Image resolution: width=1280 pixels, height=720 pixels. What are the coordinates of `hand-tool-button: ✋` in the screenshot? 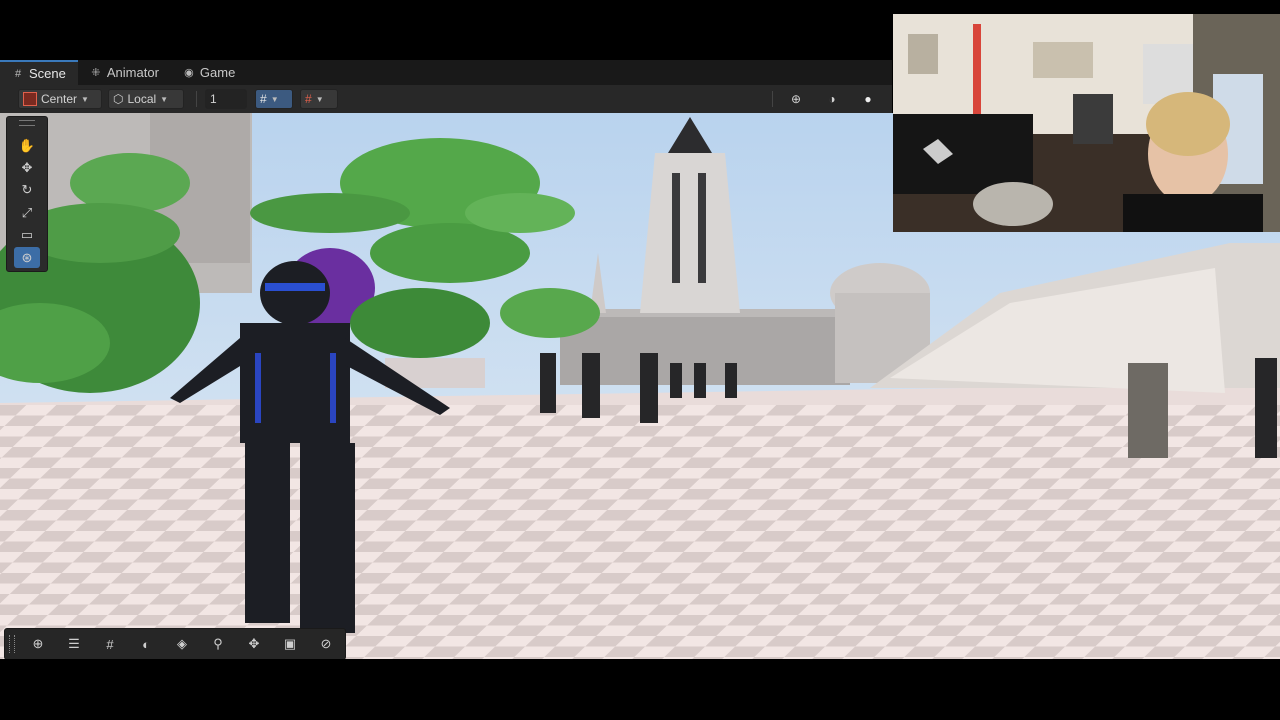 It's located at (27, 145).